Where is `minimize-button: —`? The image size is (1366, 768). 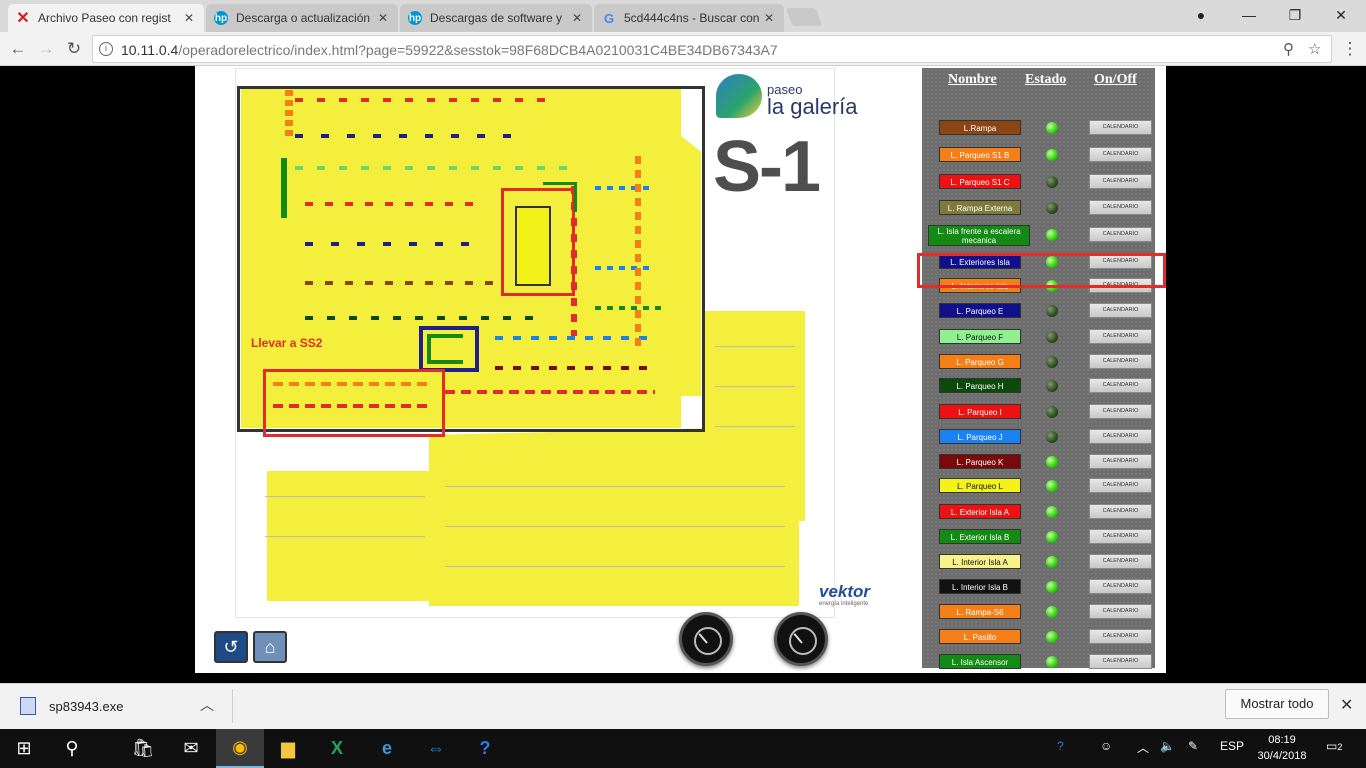 minimize-button: — is located at coordinates (1249, 15).